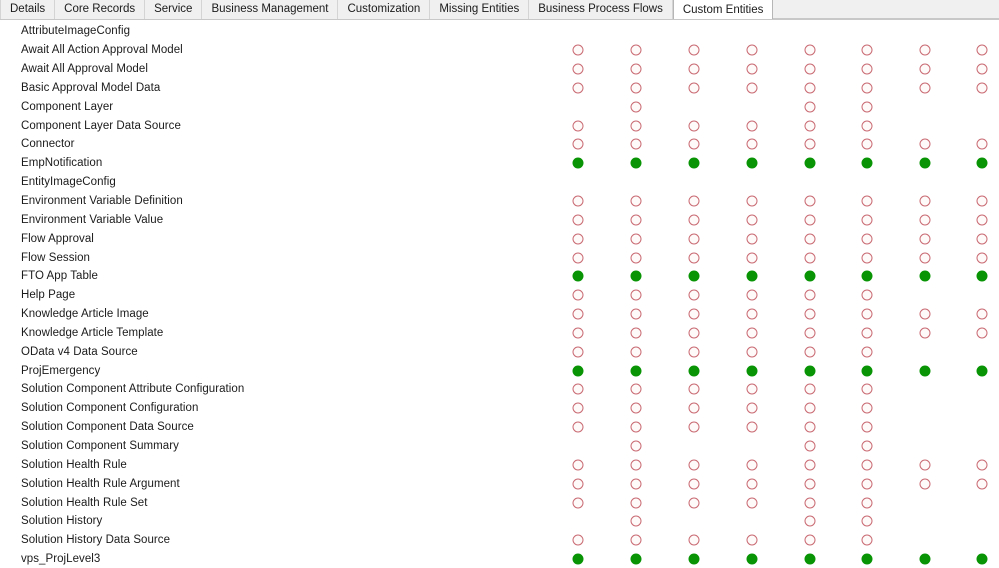 This screenshot has width=999, height=568. Describe the element at coordinates (499, 408) in the screenshot. I see `table-row: Solution Component Configuration` at that location.